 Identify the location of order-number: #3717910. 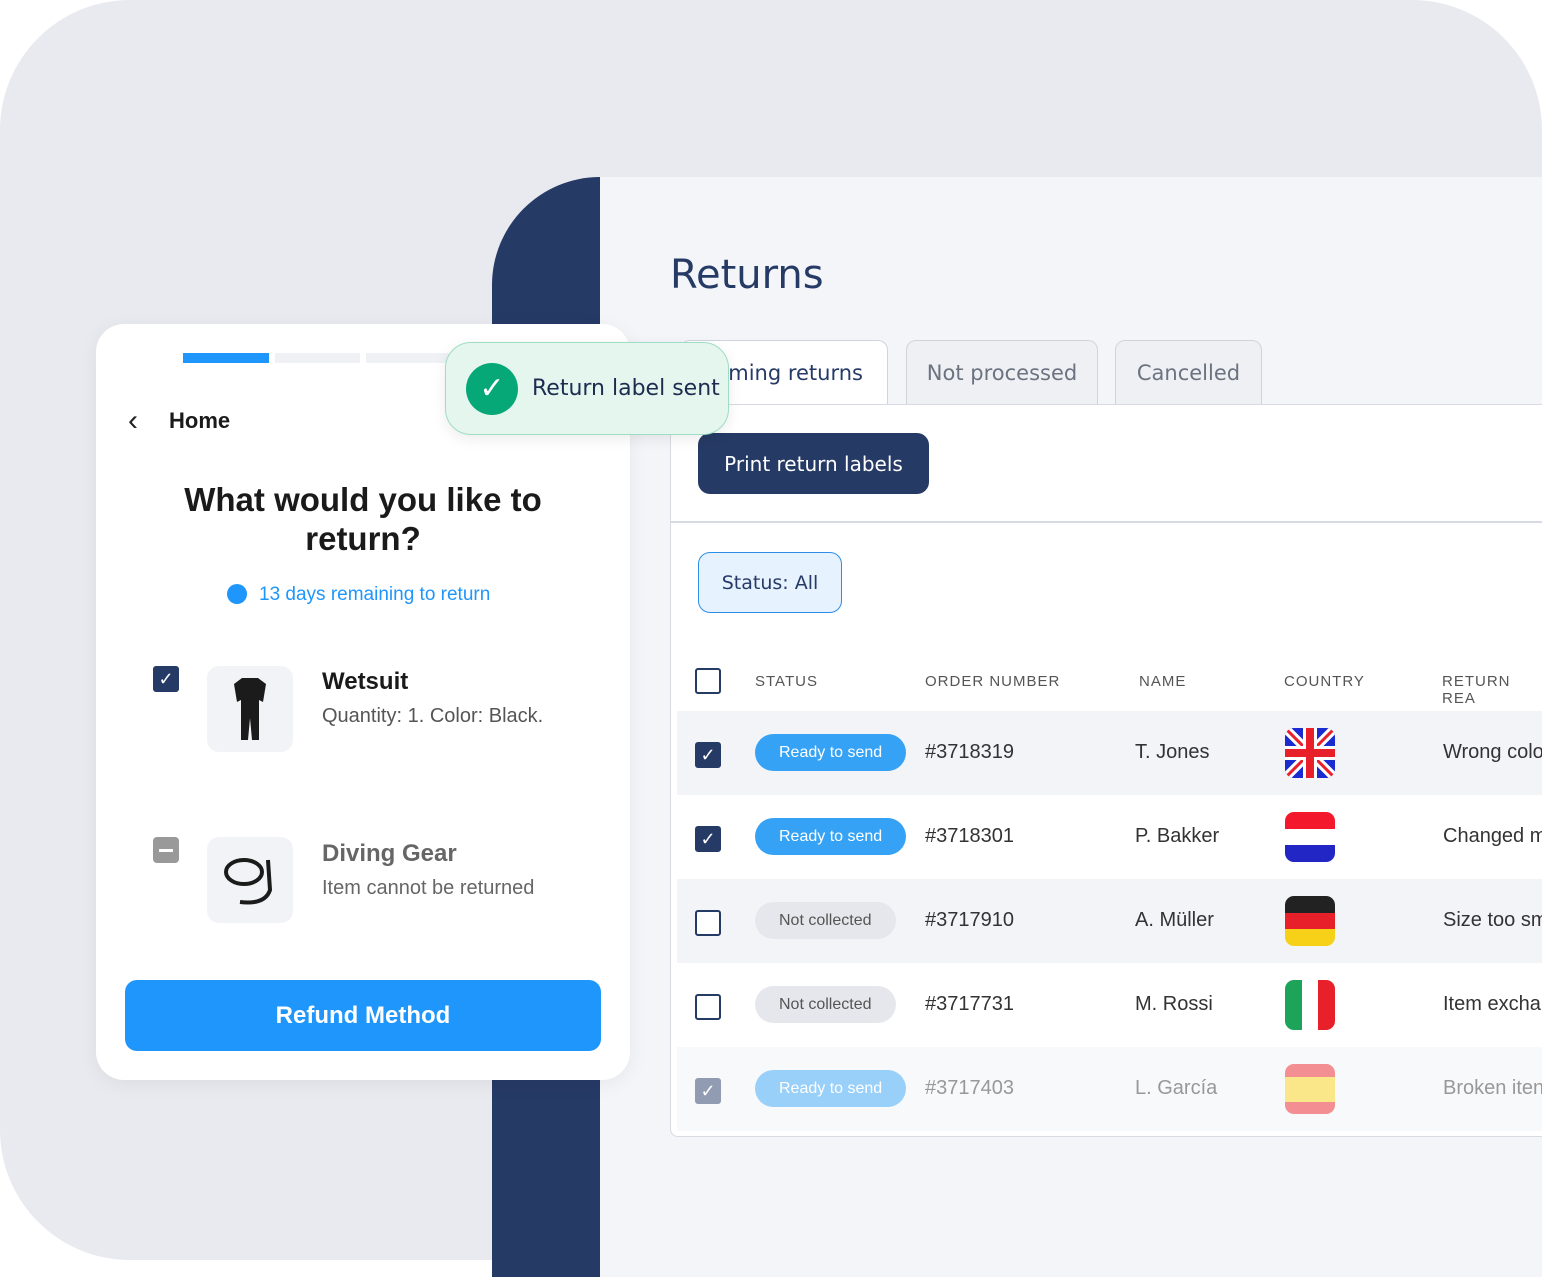
(969, 920).